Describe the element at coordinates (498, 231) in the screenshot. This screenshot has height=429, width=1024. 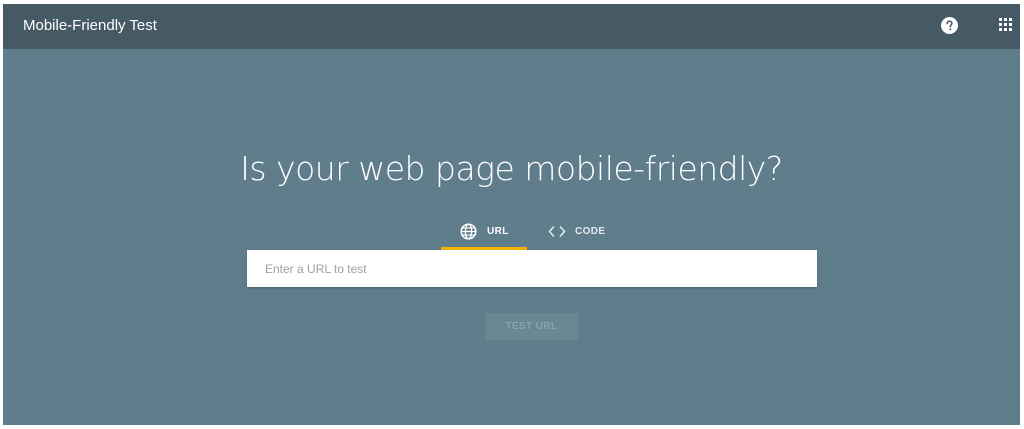
I see `tab-url-label: URL` at that location.